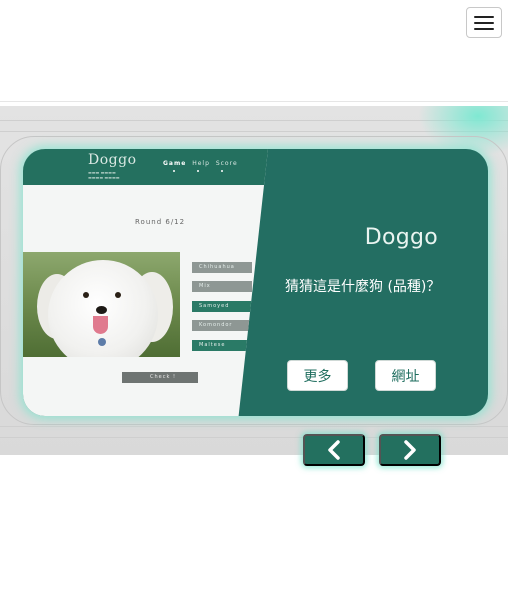  I want to click on thumbnail-nav-game: Game, so click(175, 163).